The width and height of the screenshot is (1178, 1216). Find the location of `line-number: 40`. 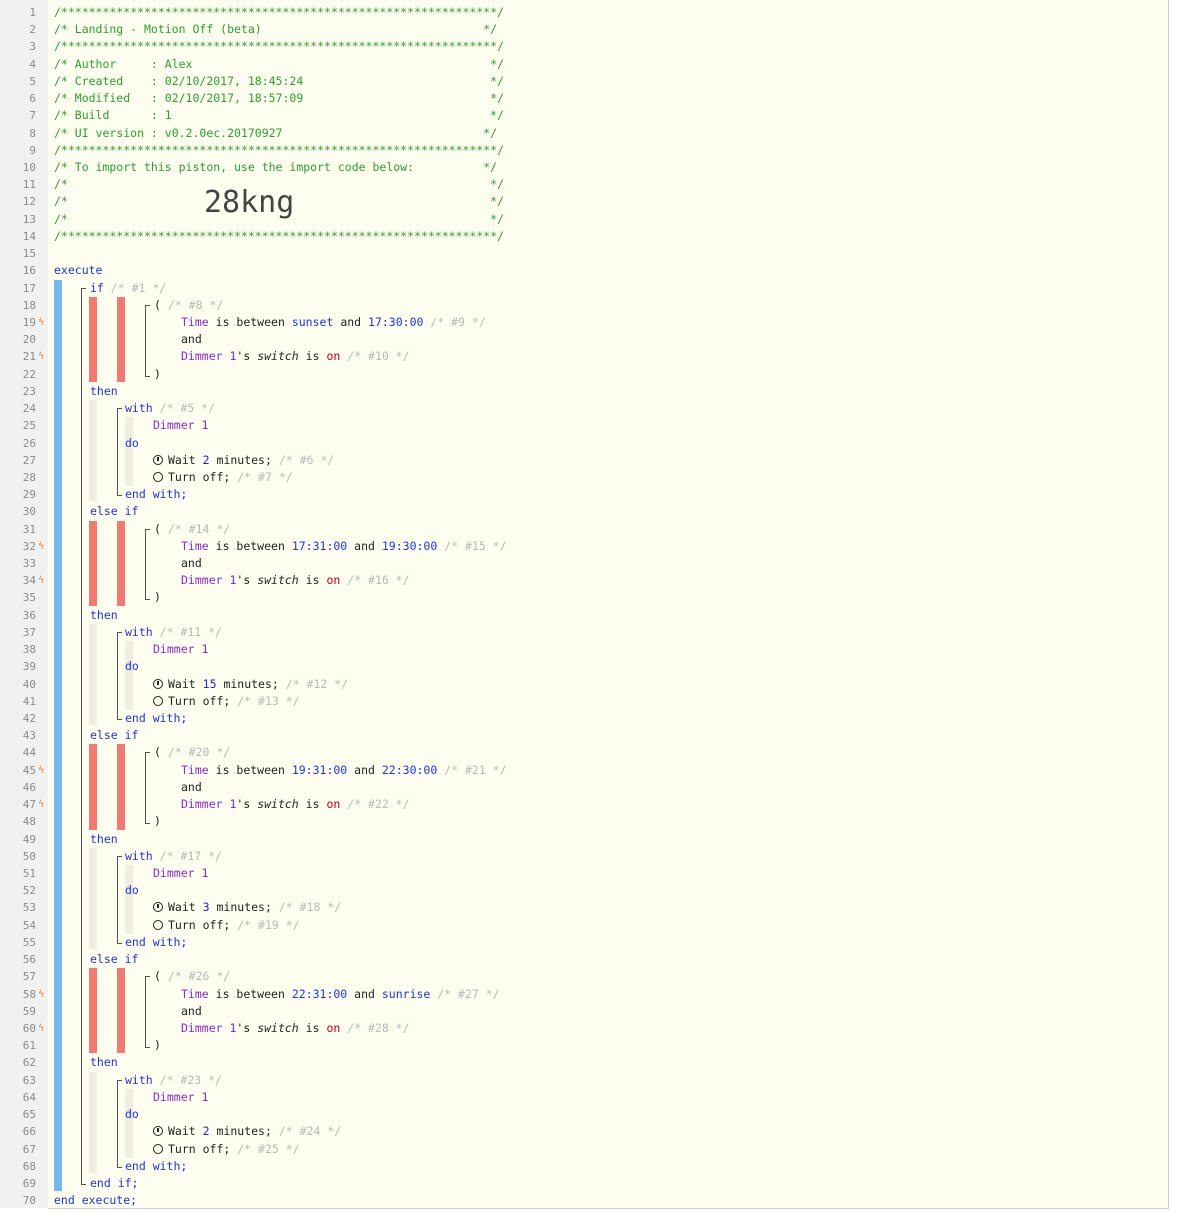

line-number: 40 is located at coordinates (29, 684).